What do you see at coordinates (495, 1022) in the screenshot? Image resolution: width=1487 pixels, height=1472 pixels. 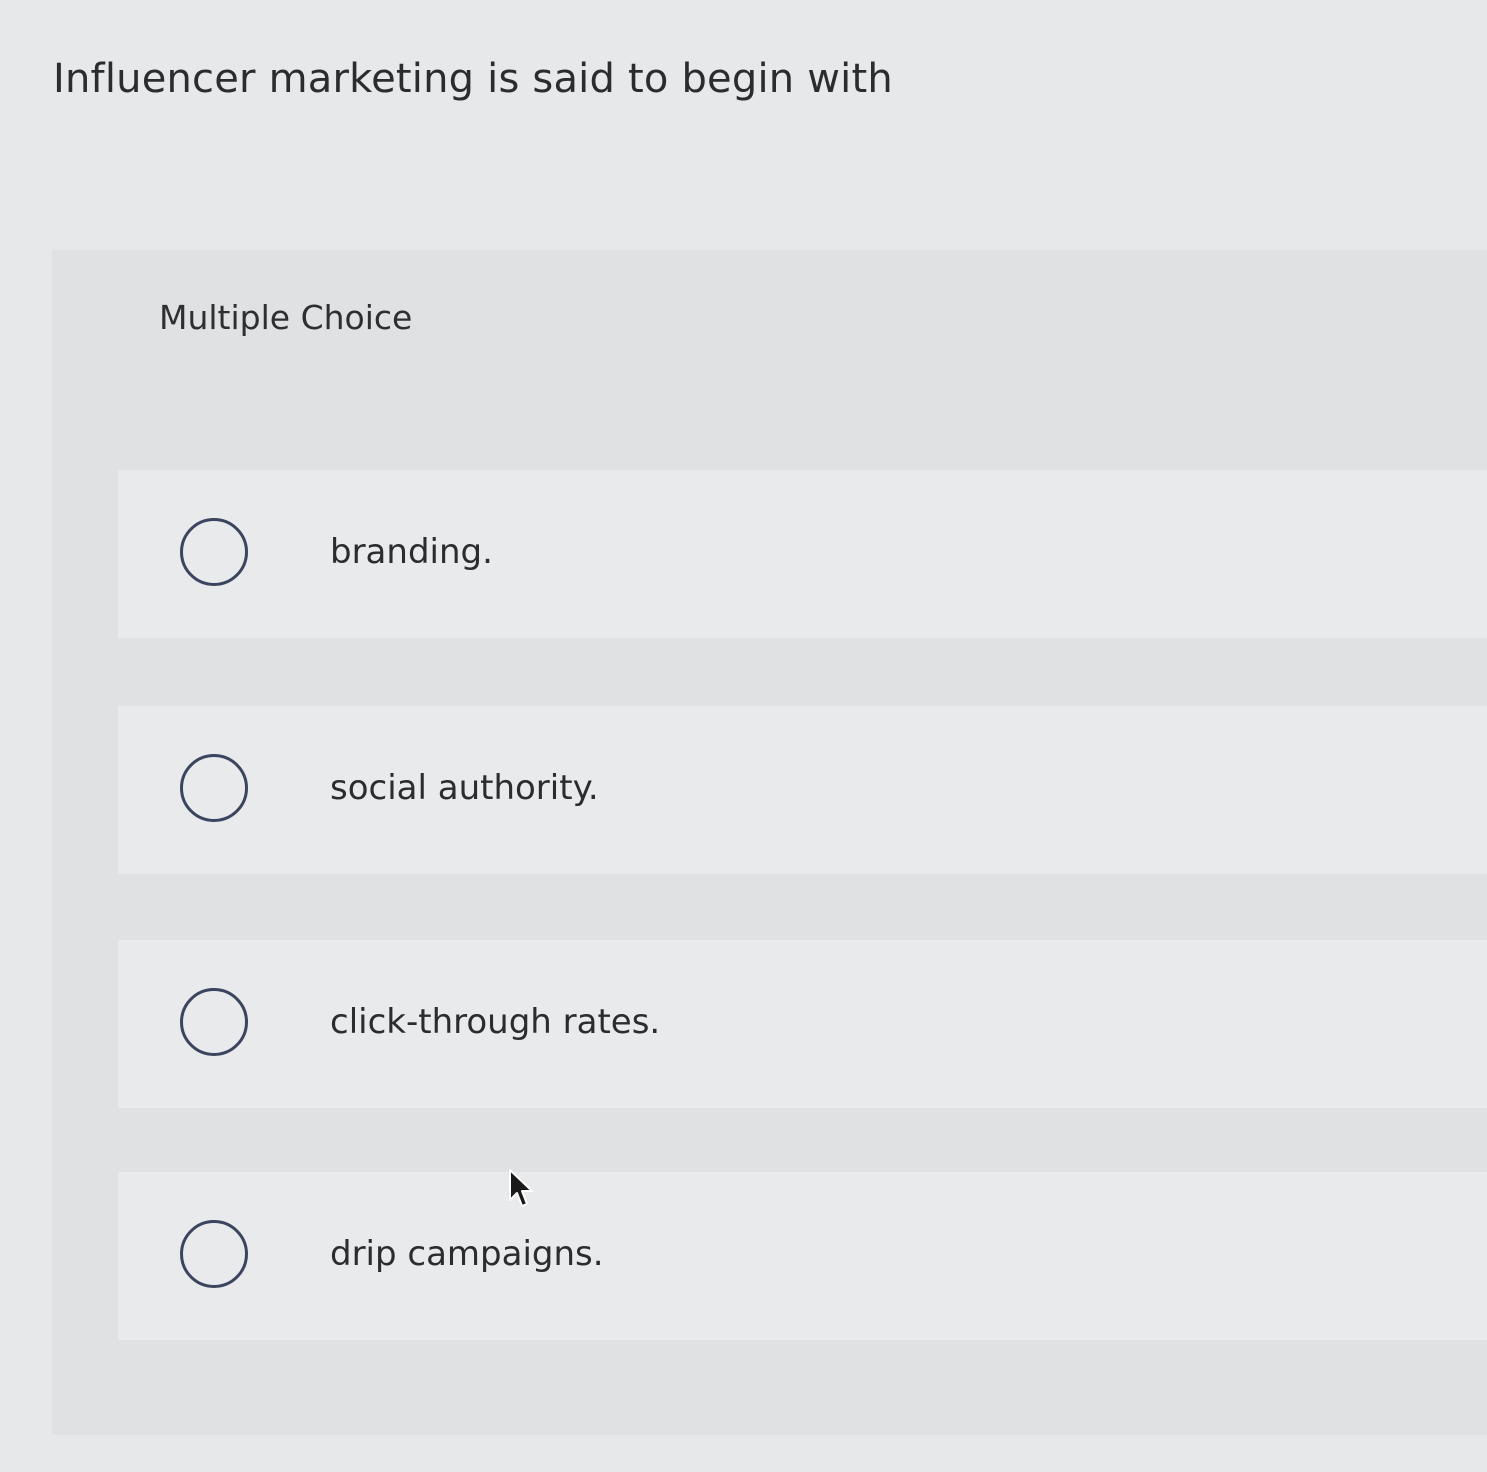 I see `answer-option-label: click-through rates.` at bounding box center [495, 1022].